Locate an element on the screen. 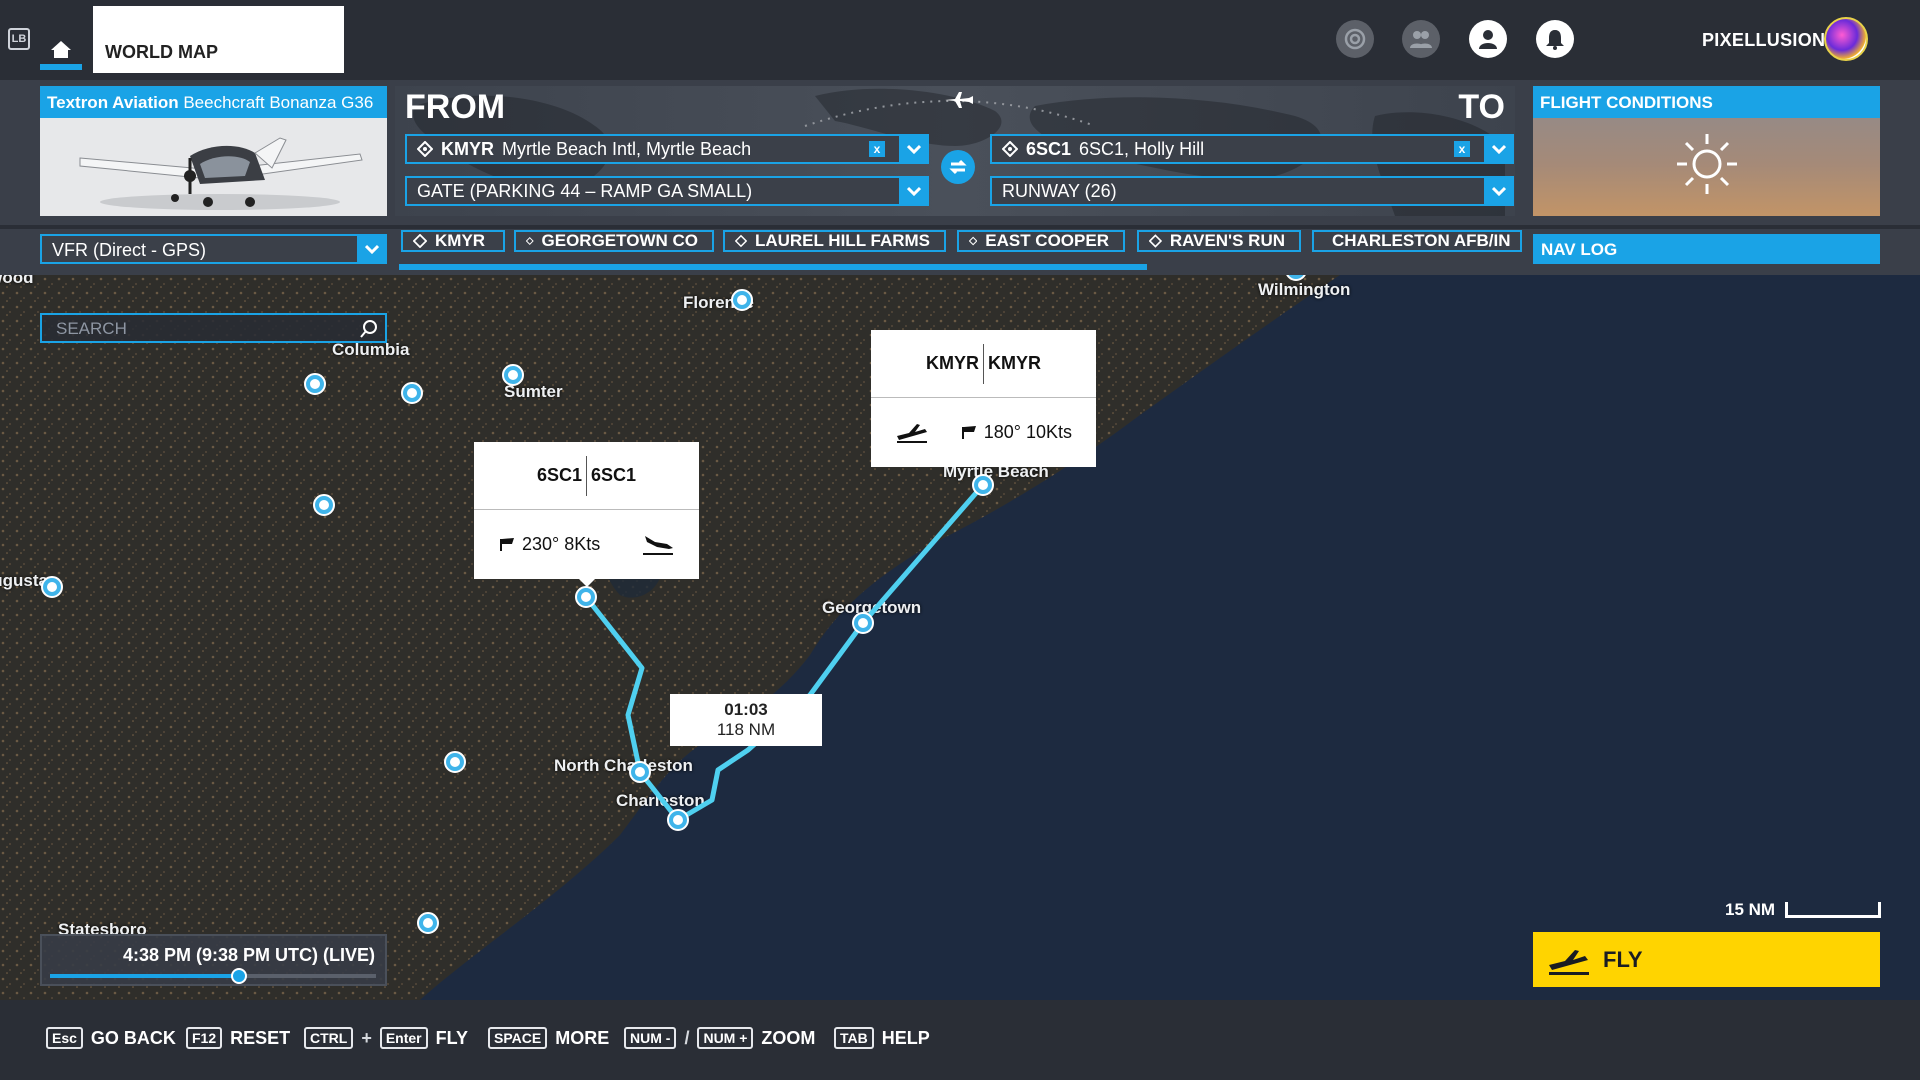 Image resolution: width=1920 pixels, height=1080 pixels. swap-airports-button is located at coordinates (958, 167).